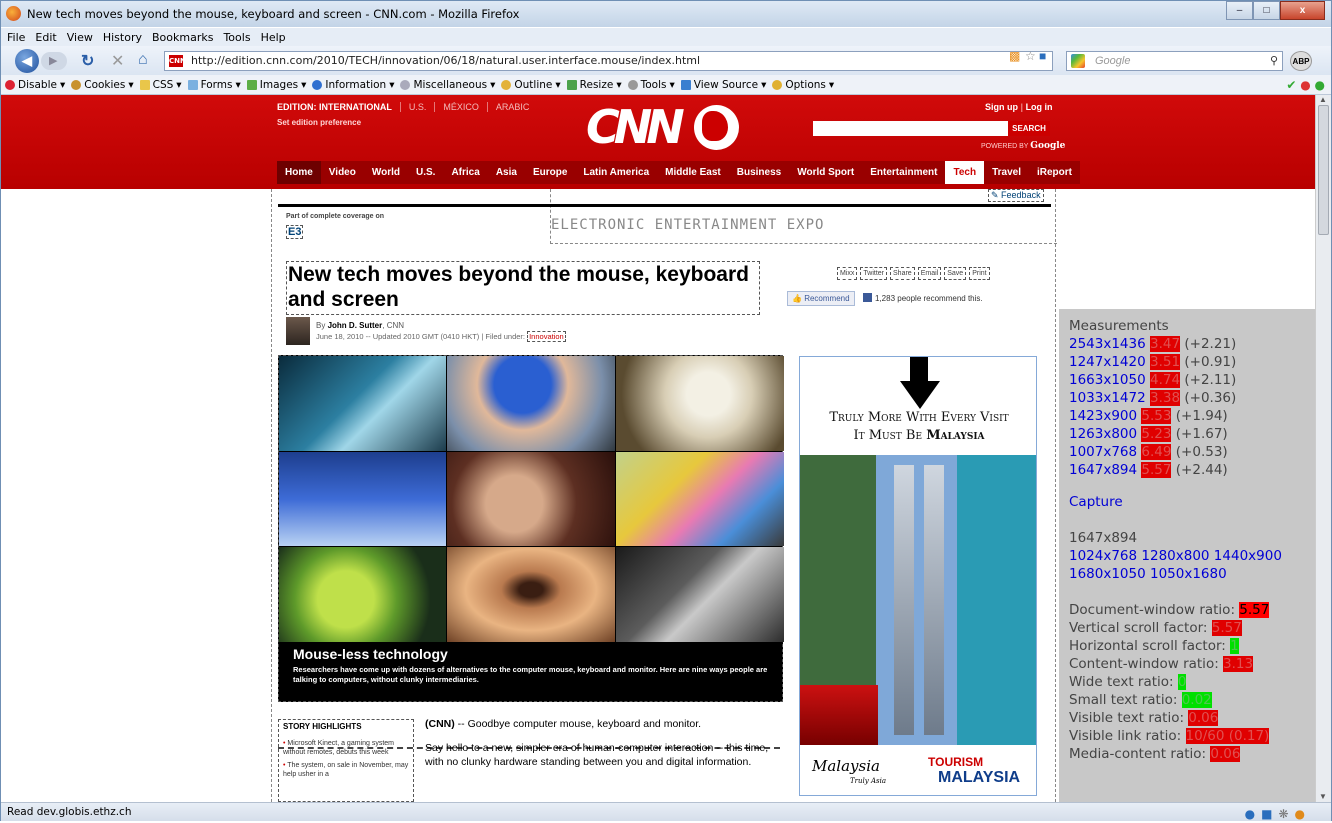 This screenshot has width=1332, height=823. What do you see at coordinates (1187, 434) in the screenshot?
I see `measurement-row: 1263x800 5.23 (+1.67)` at bounding box center [1187, 434].